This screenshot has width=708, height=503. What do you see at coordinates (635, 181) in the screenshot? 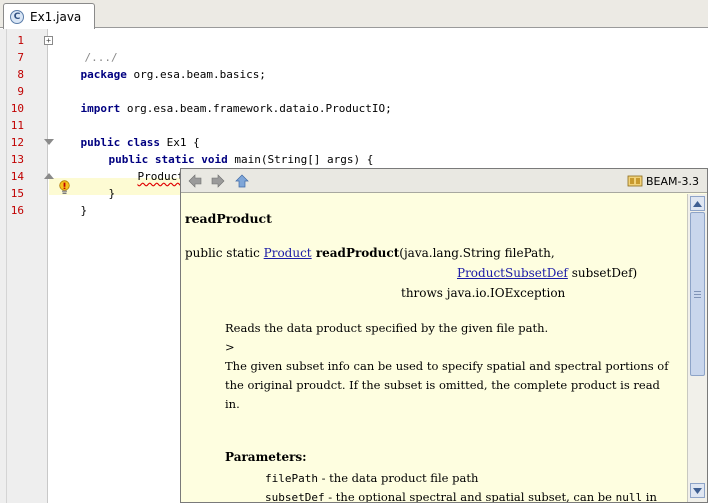
I see `library-jar-icon` at bounding box center [635, 181].